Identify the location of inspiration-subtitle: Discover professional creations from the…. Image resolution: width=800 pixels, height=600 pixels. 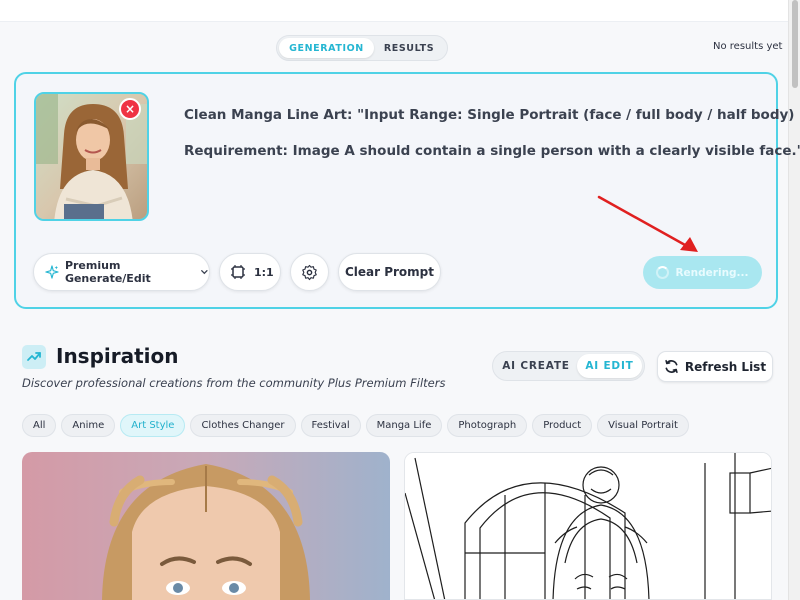
(234, 383).